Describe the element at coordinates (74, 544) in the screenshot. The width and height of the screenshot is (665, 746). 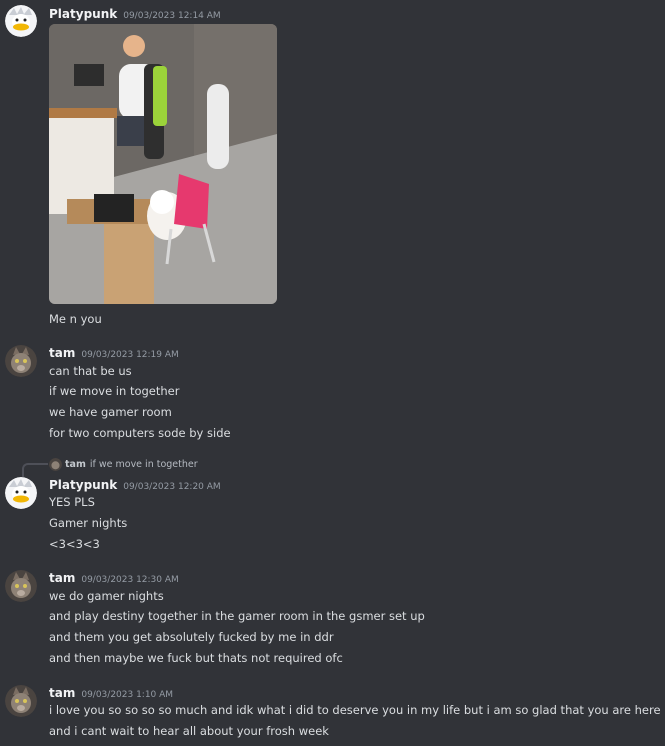
I see `message-text: <3<3<3` at that location.